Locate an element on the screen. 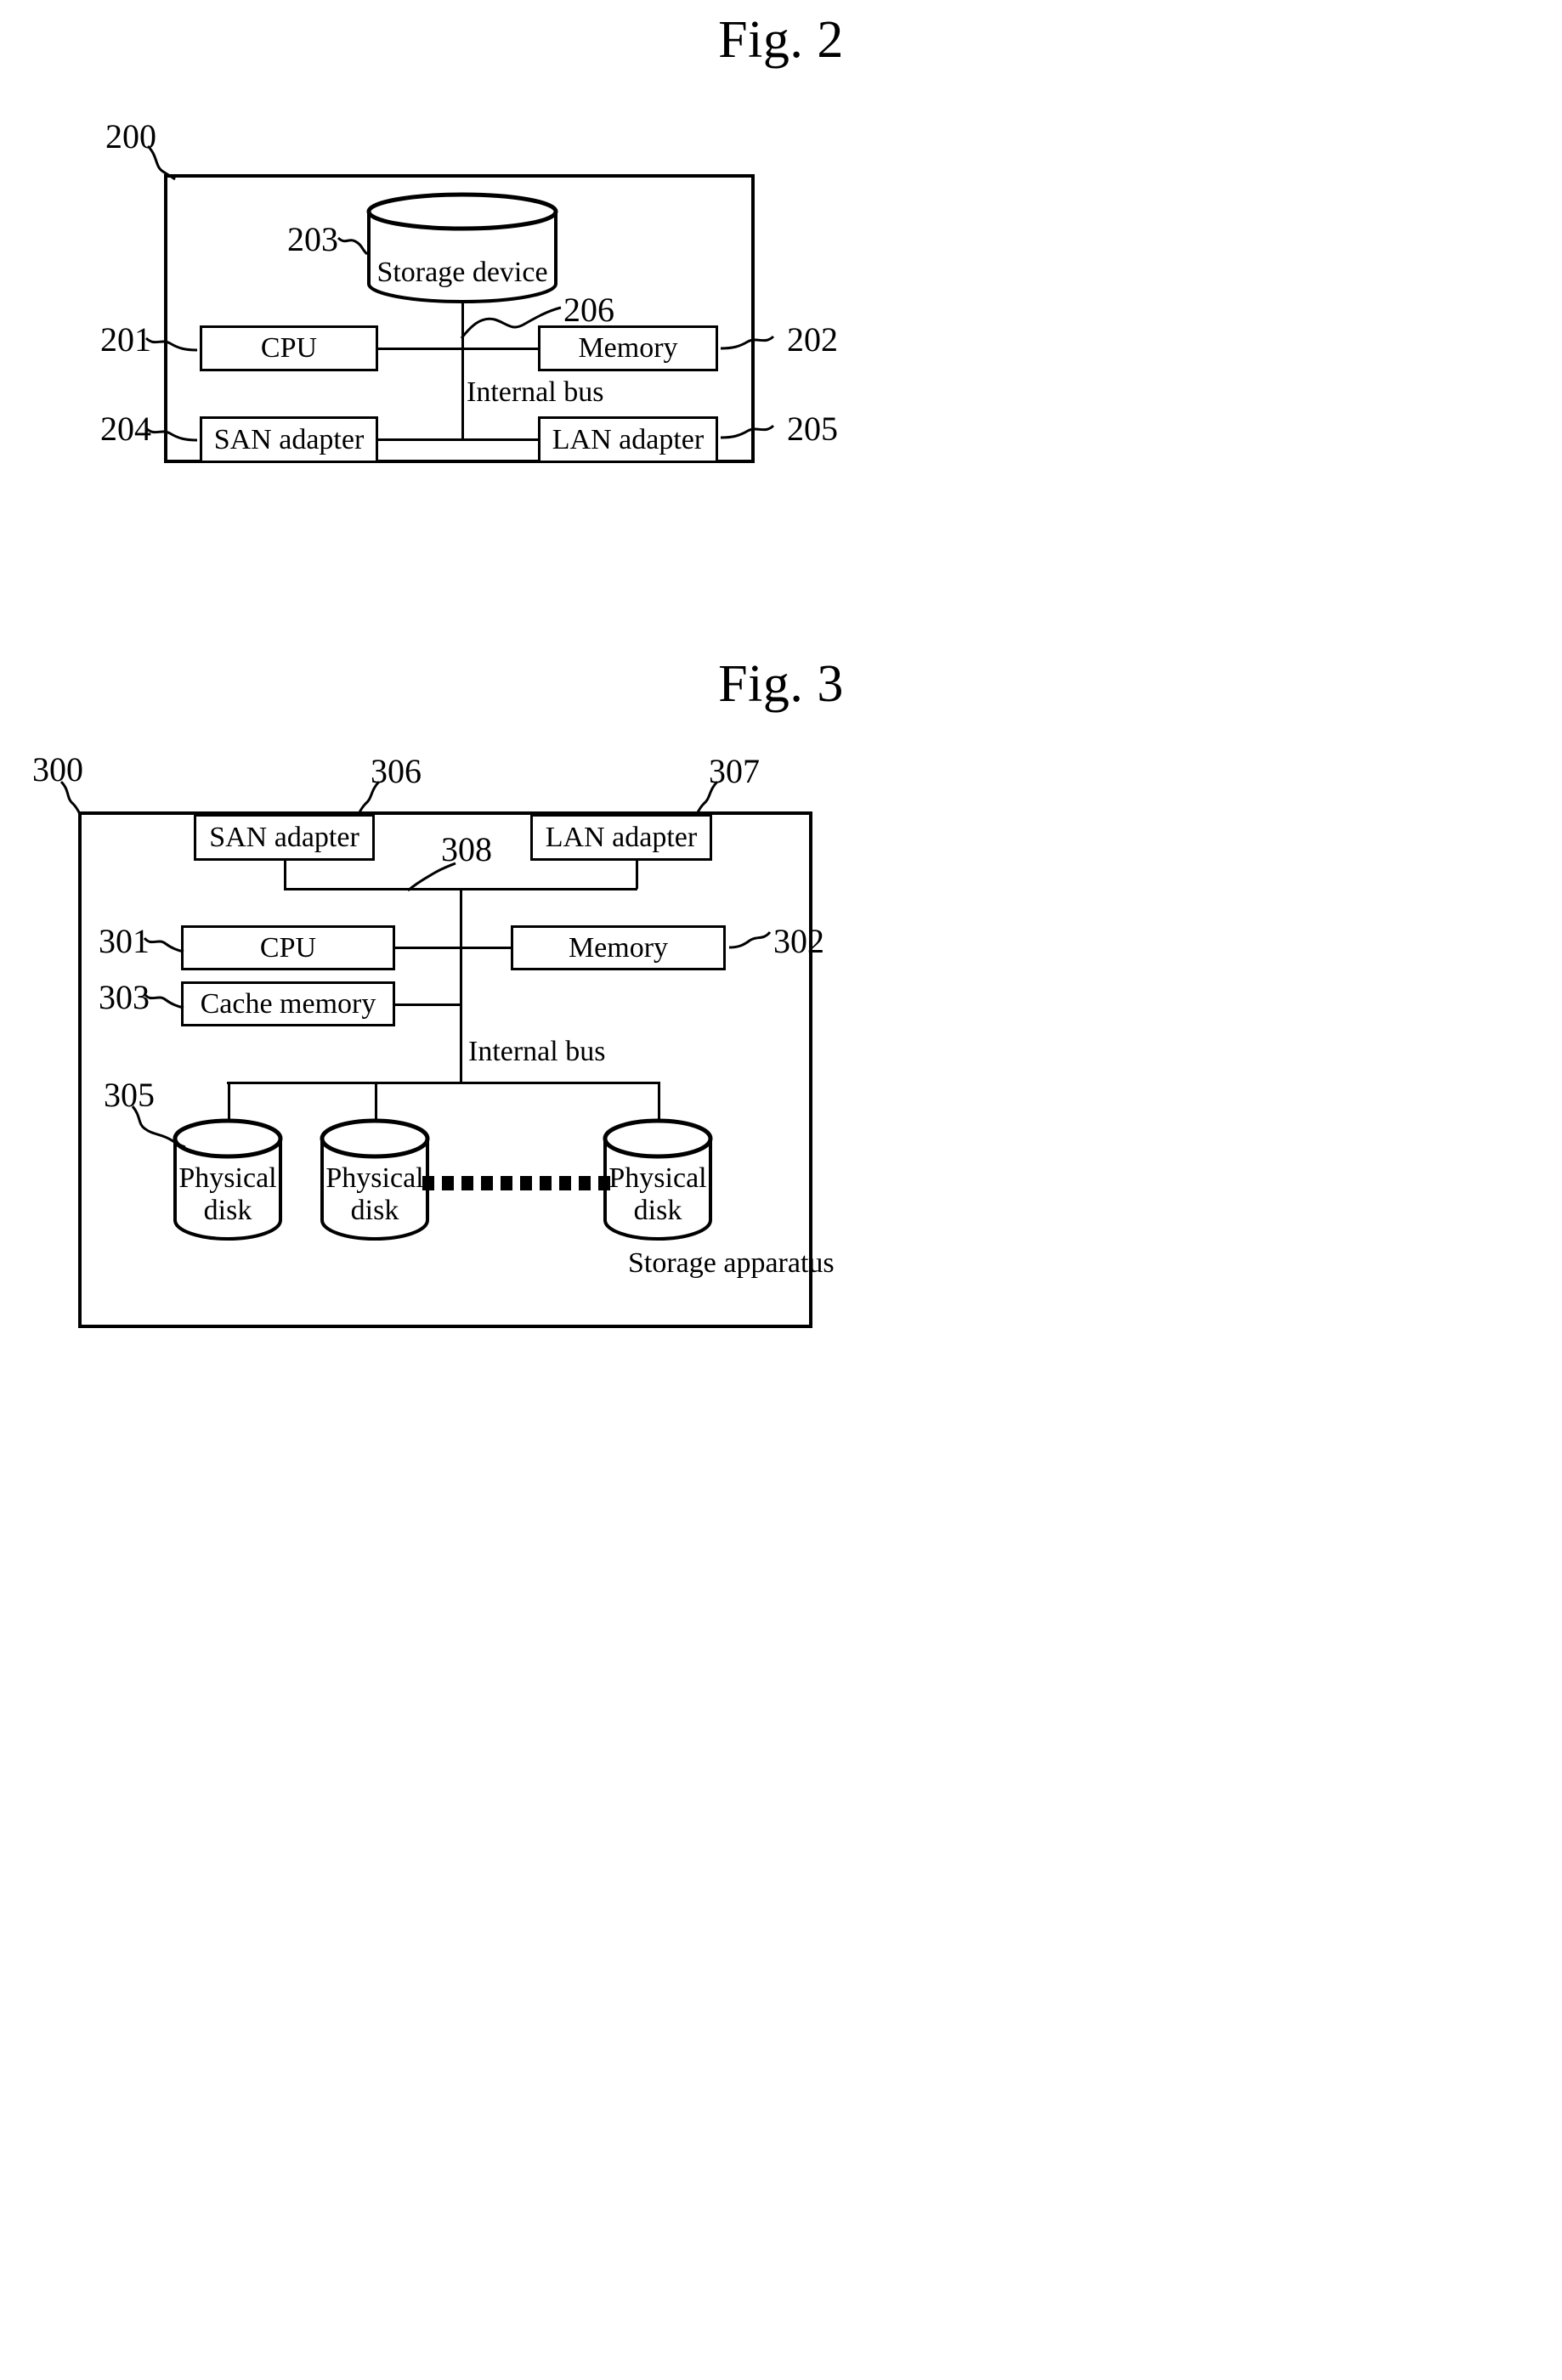  fig2-bus-san-lan is located at coordinates (458, 440).